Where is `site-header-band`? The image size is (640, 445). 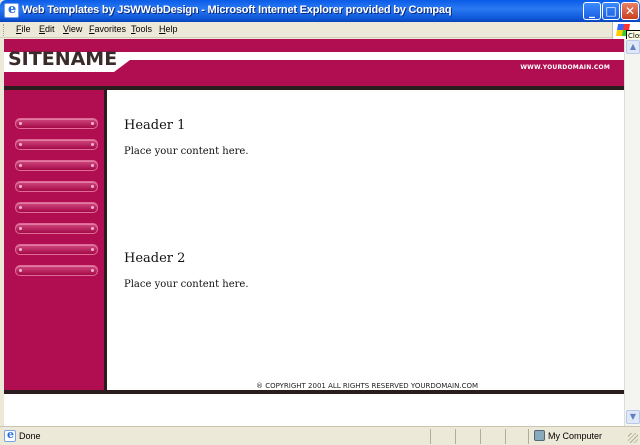
site-header-band is located at coordinates (314, 79).